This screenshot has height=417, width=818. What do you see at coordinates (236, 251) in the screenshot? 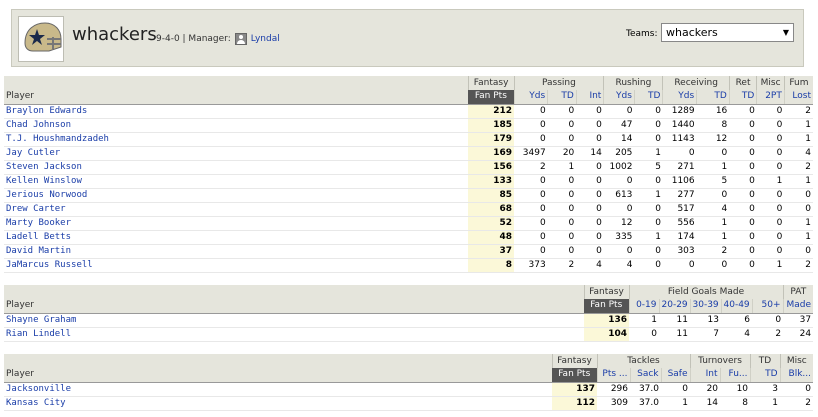
I see `player-link: David Martin` at bounding box center [236, 251].